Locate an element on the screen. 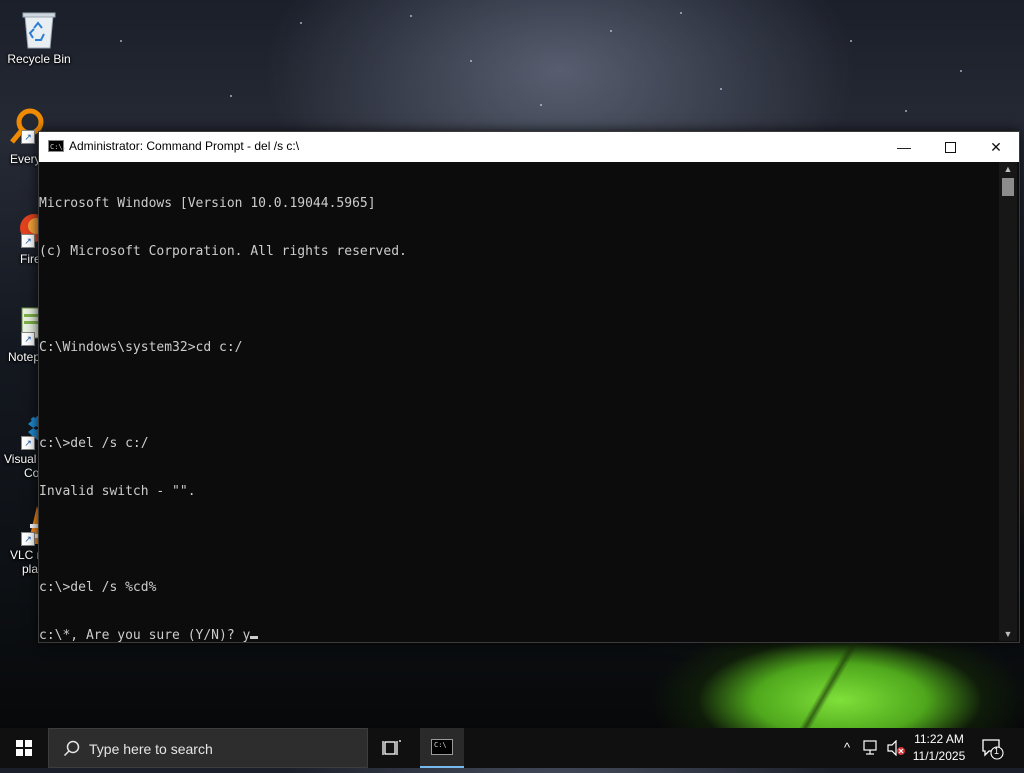 This screenshot has width=1024, height=773. taskbar-search-box: Type here to search is located at coordinates (208, 748).